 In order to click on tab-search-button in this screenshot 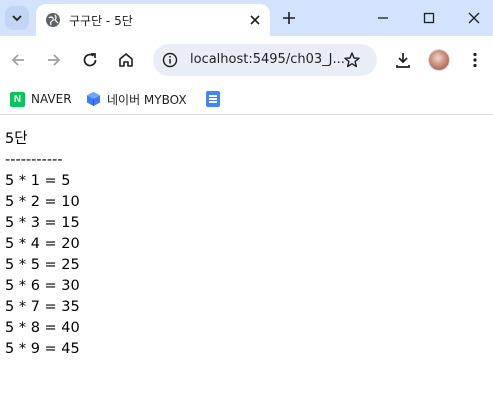, I will do `click(17, 18)`.